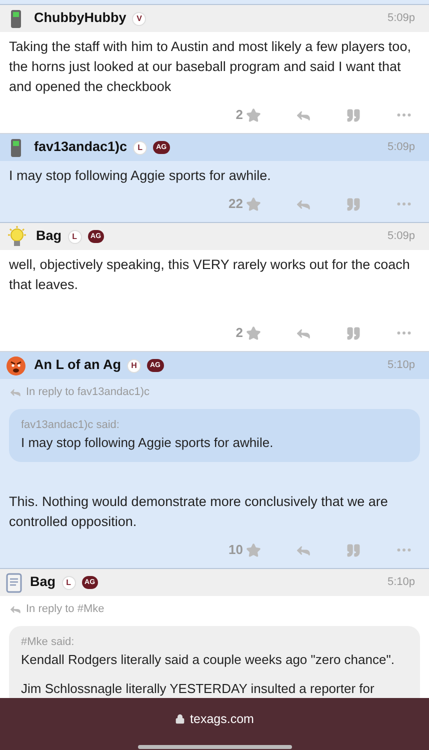 Image resolution: width=429 pixels, height=750 pixels. What do you see at coordinates (80, 18) in the screenshot?
I see `author-name: ChubbyHubby` at bounding box center [80, 18].